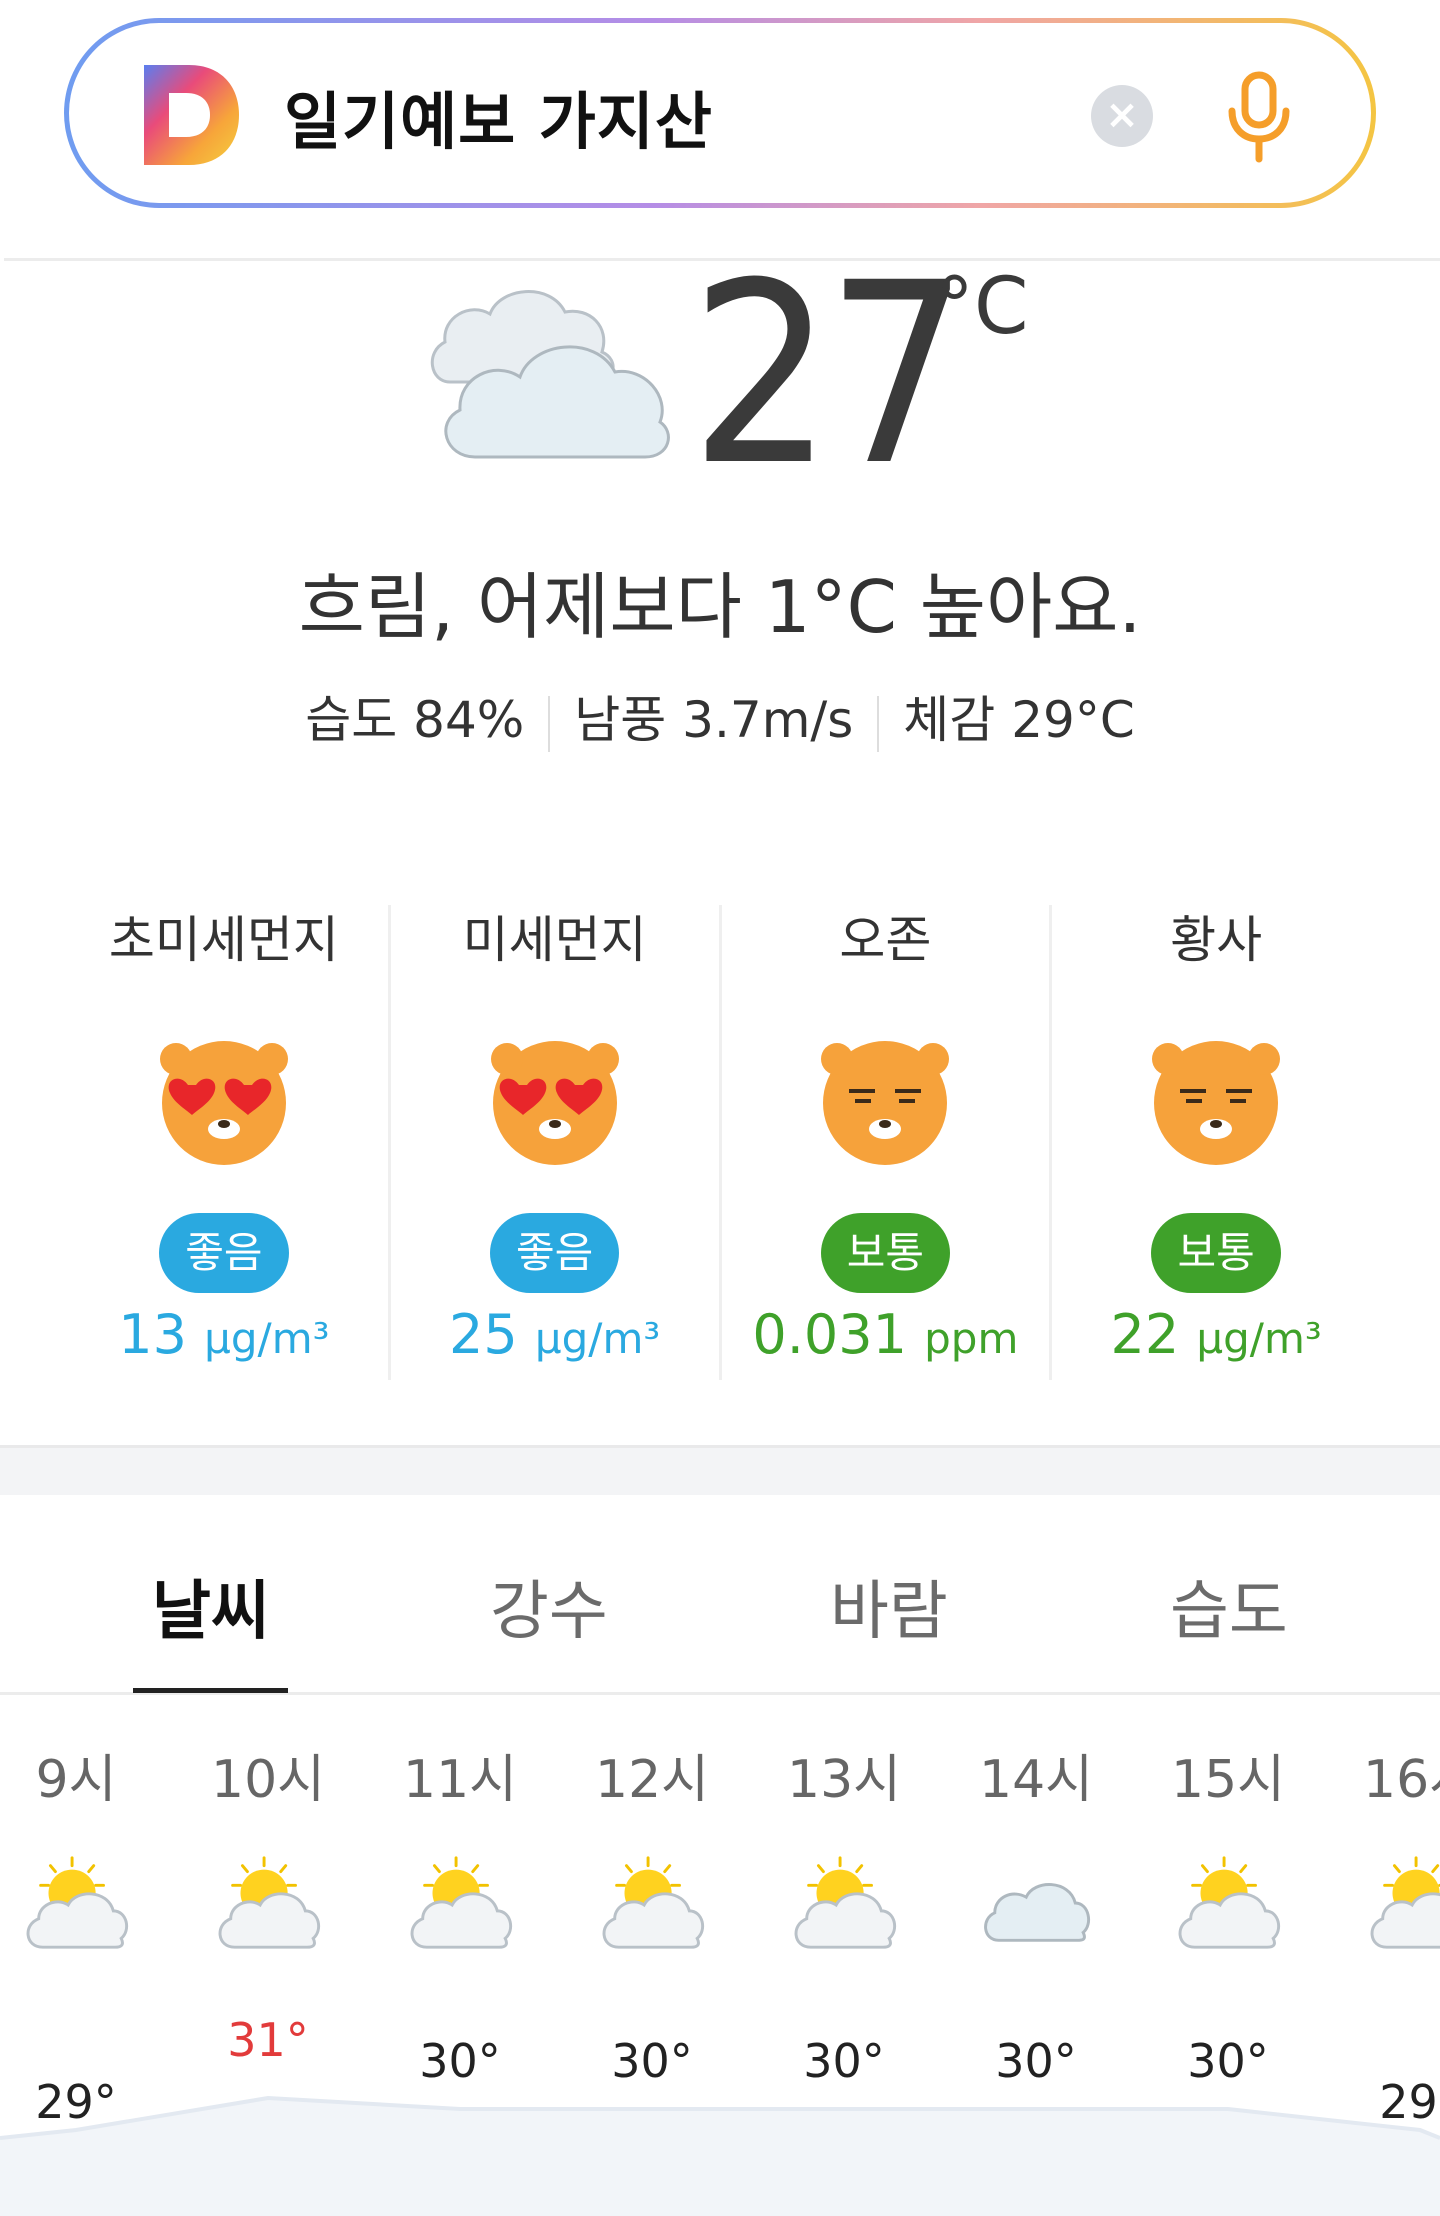 This screenshot has height=2216, width=1440. I want to click on air-quality-title: 미세먼지, so click(554, 940).